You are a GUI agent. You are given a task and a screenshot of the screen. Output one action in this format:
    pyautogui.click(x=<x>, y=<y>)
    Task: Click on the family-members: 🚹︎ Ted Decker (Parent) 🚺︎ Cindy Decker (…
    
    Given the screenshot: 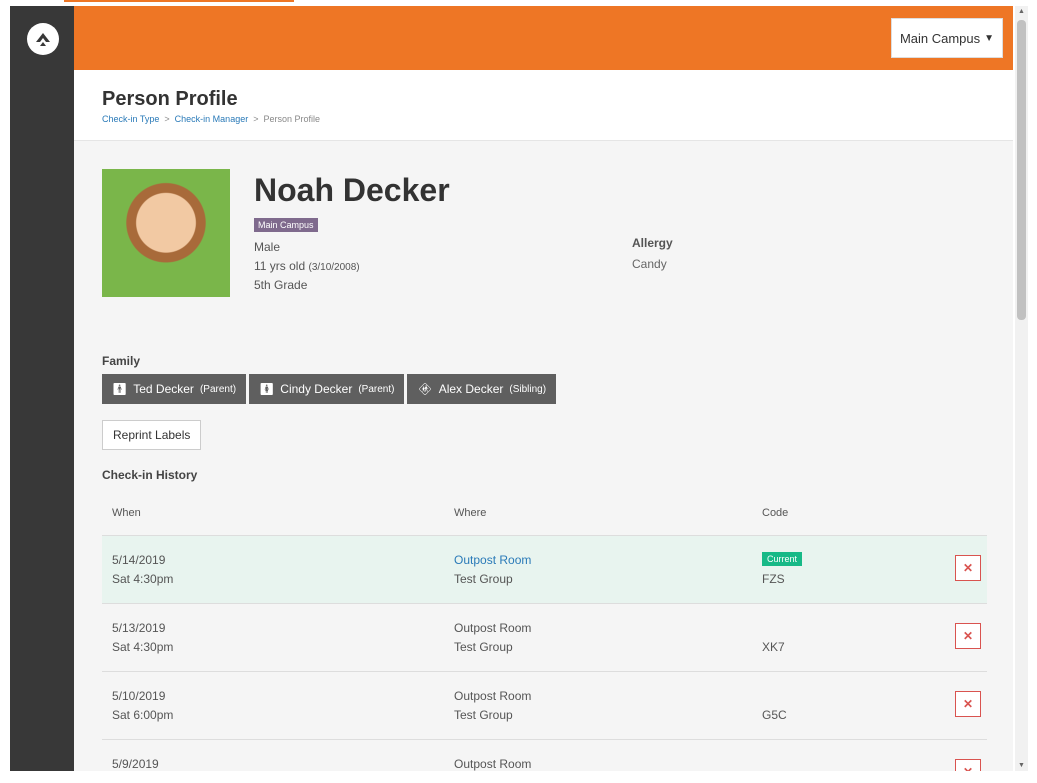 What is the action you would take?
    pyautogui.click(x=329, y=389)
    